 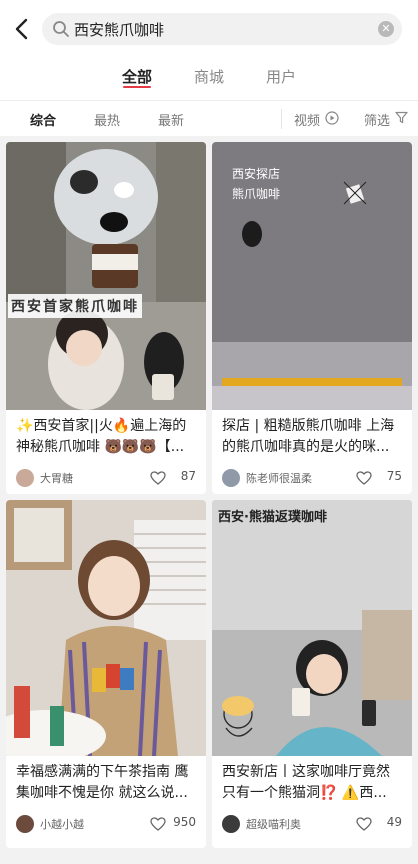 I want to click on author-name: 超级喵利奥, so click(x=273, y=824).